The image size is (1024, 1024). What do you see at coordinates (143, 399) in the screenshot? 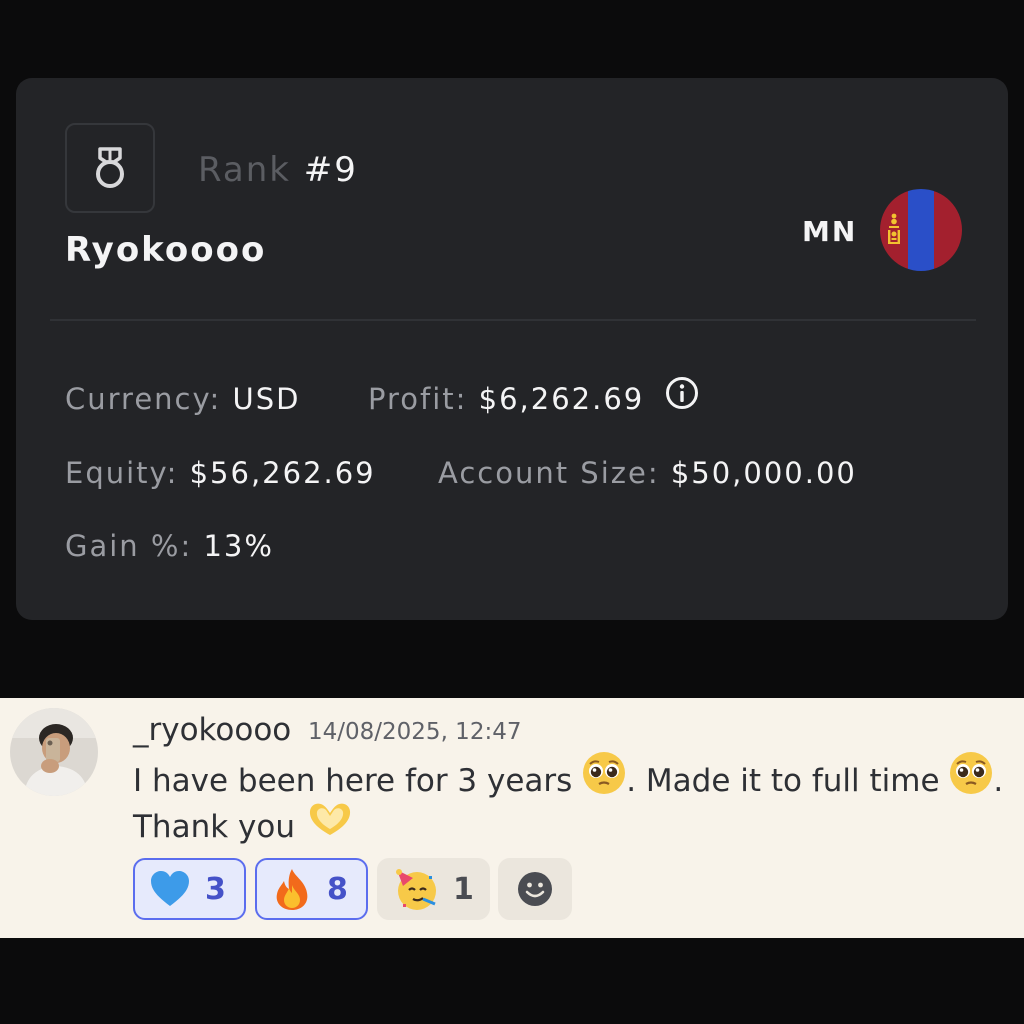
I see `stat-label: Currency:` at bounding box center [143, 399].